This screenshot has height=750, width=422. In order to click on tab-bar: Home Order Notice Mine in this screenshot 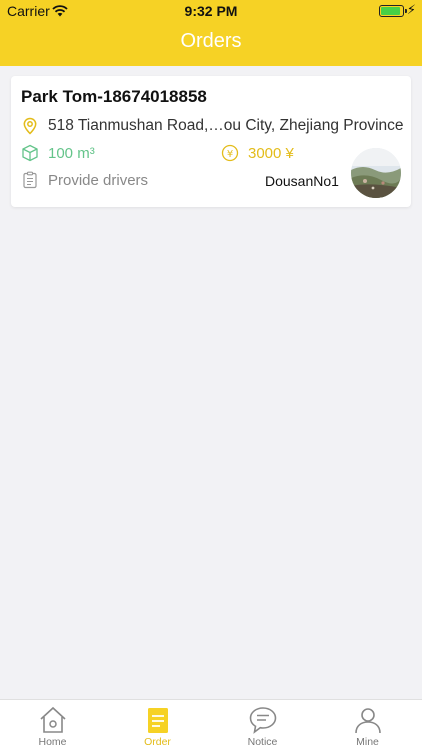, I will do `click(211, 724)`.